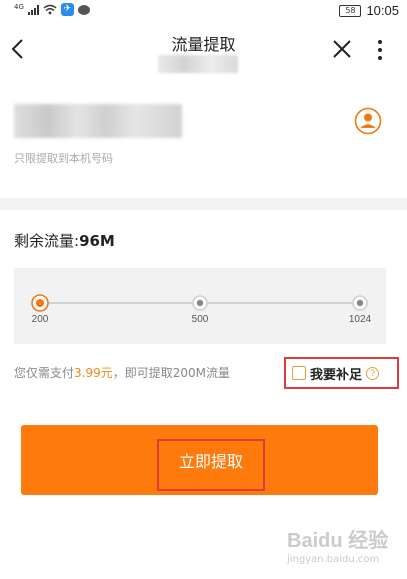 This screenshot has height=579, width=407. I want to click on data-amount-slider: 200 500 1024, so click(200, 306).